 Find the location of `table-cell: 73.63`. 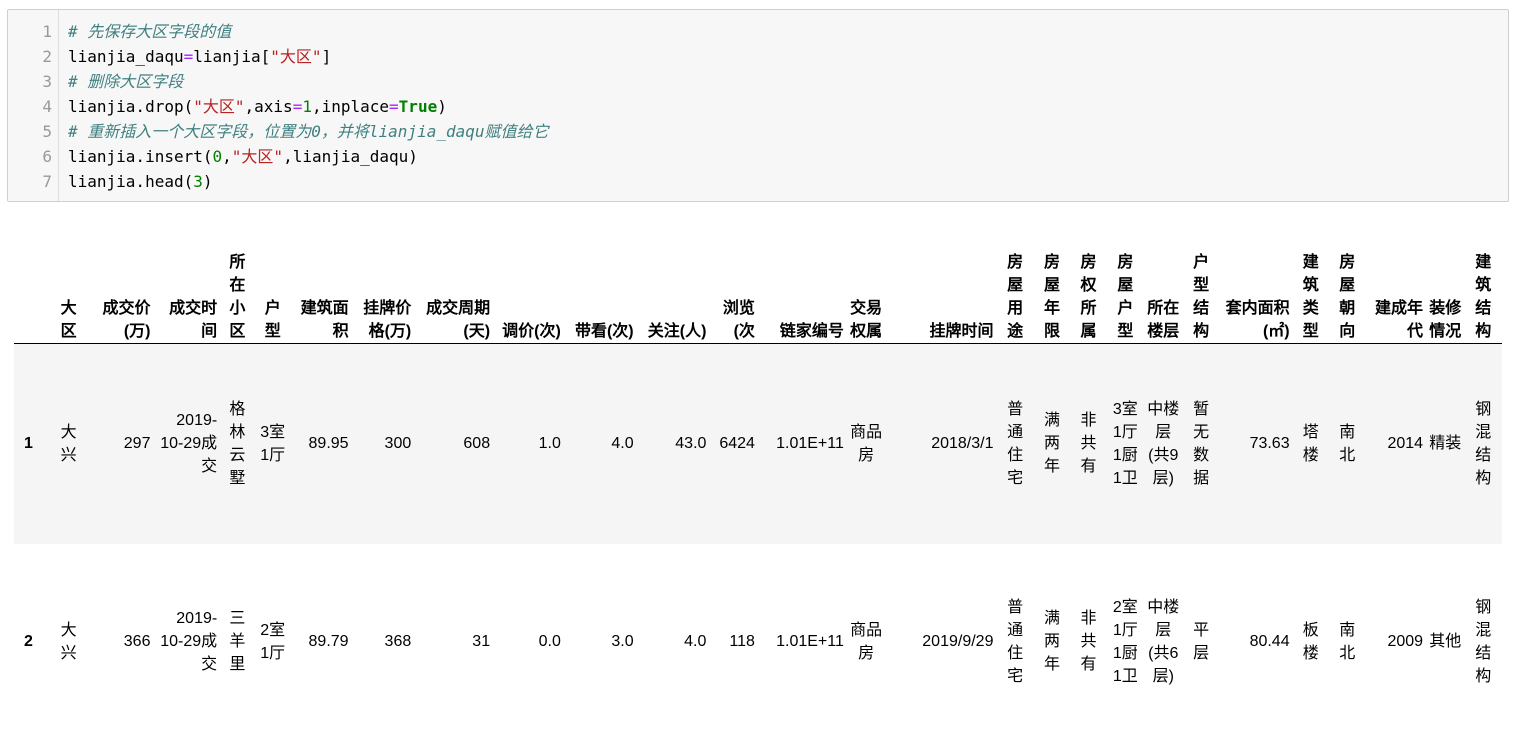

table-cell: 73.63 is located at coordinates (1269, 444).